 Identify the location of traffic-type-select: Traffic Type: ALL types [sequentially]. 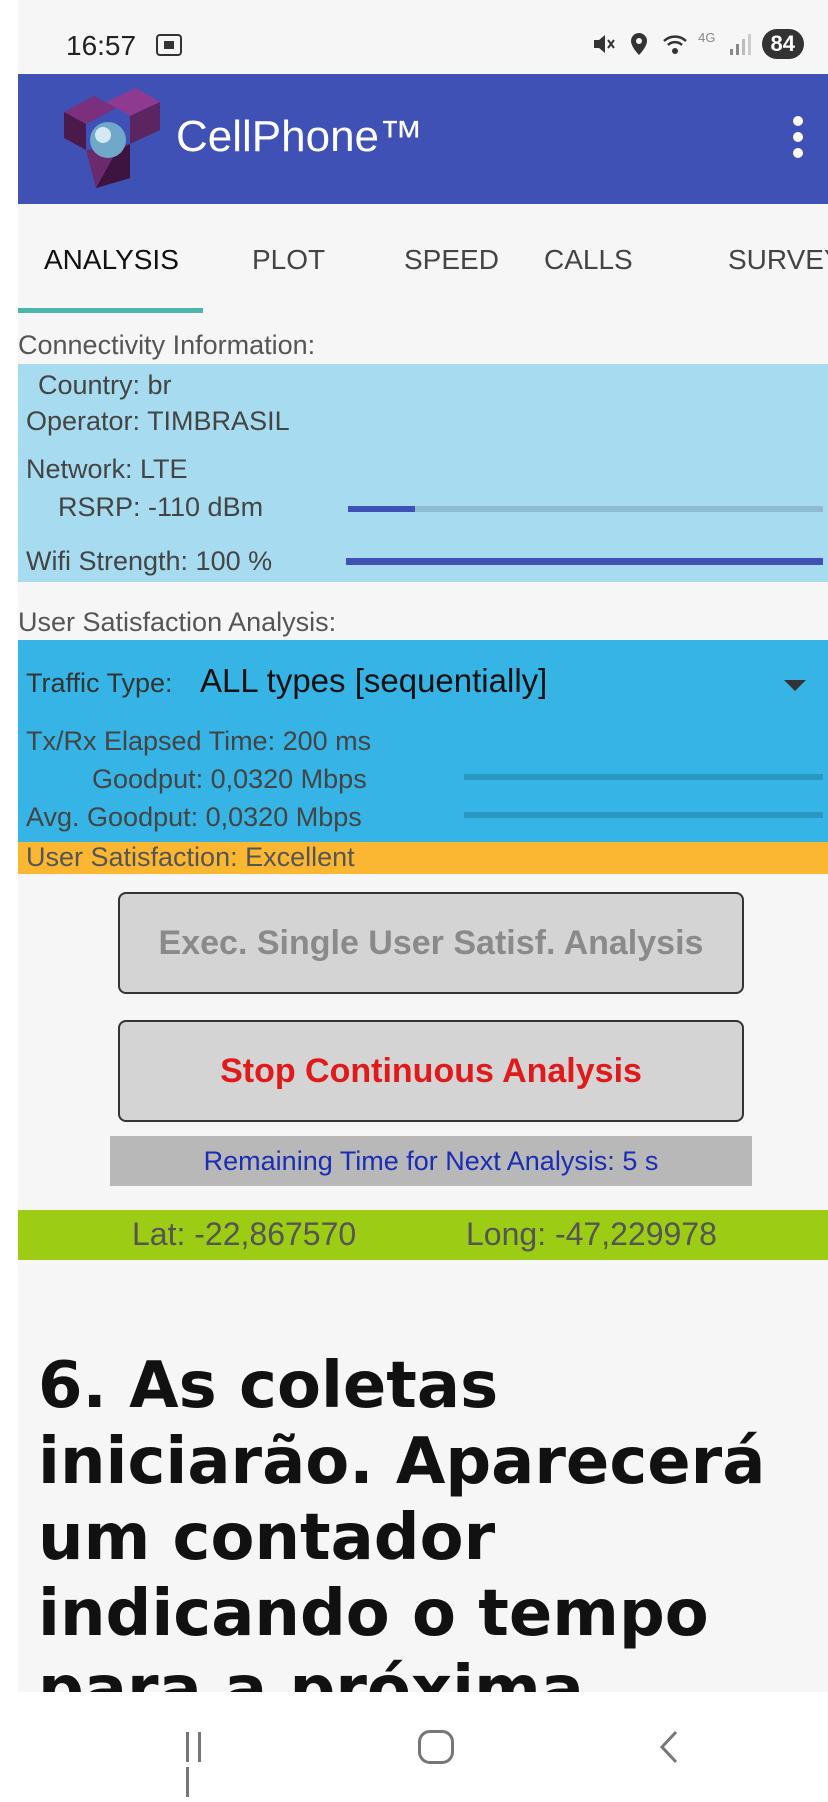
(423, 680).